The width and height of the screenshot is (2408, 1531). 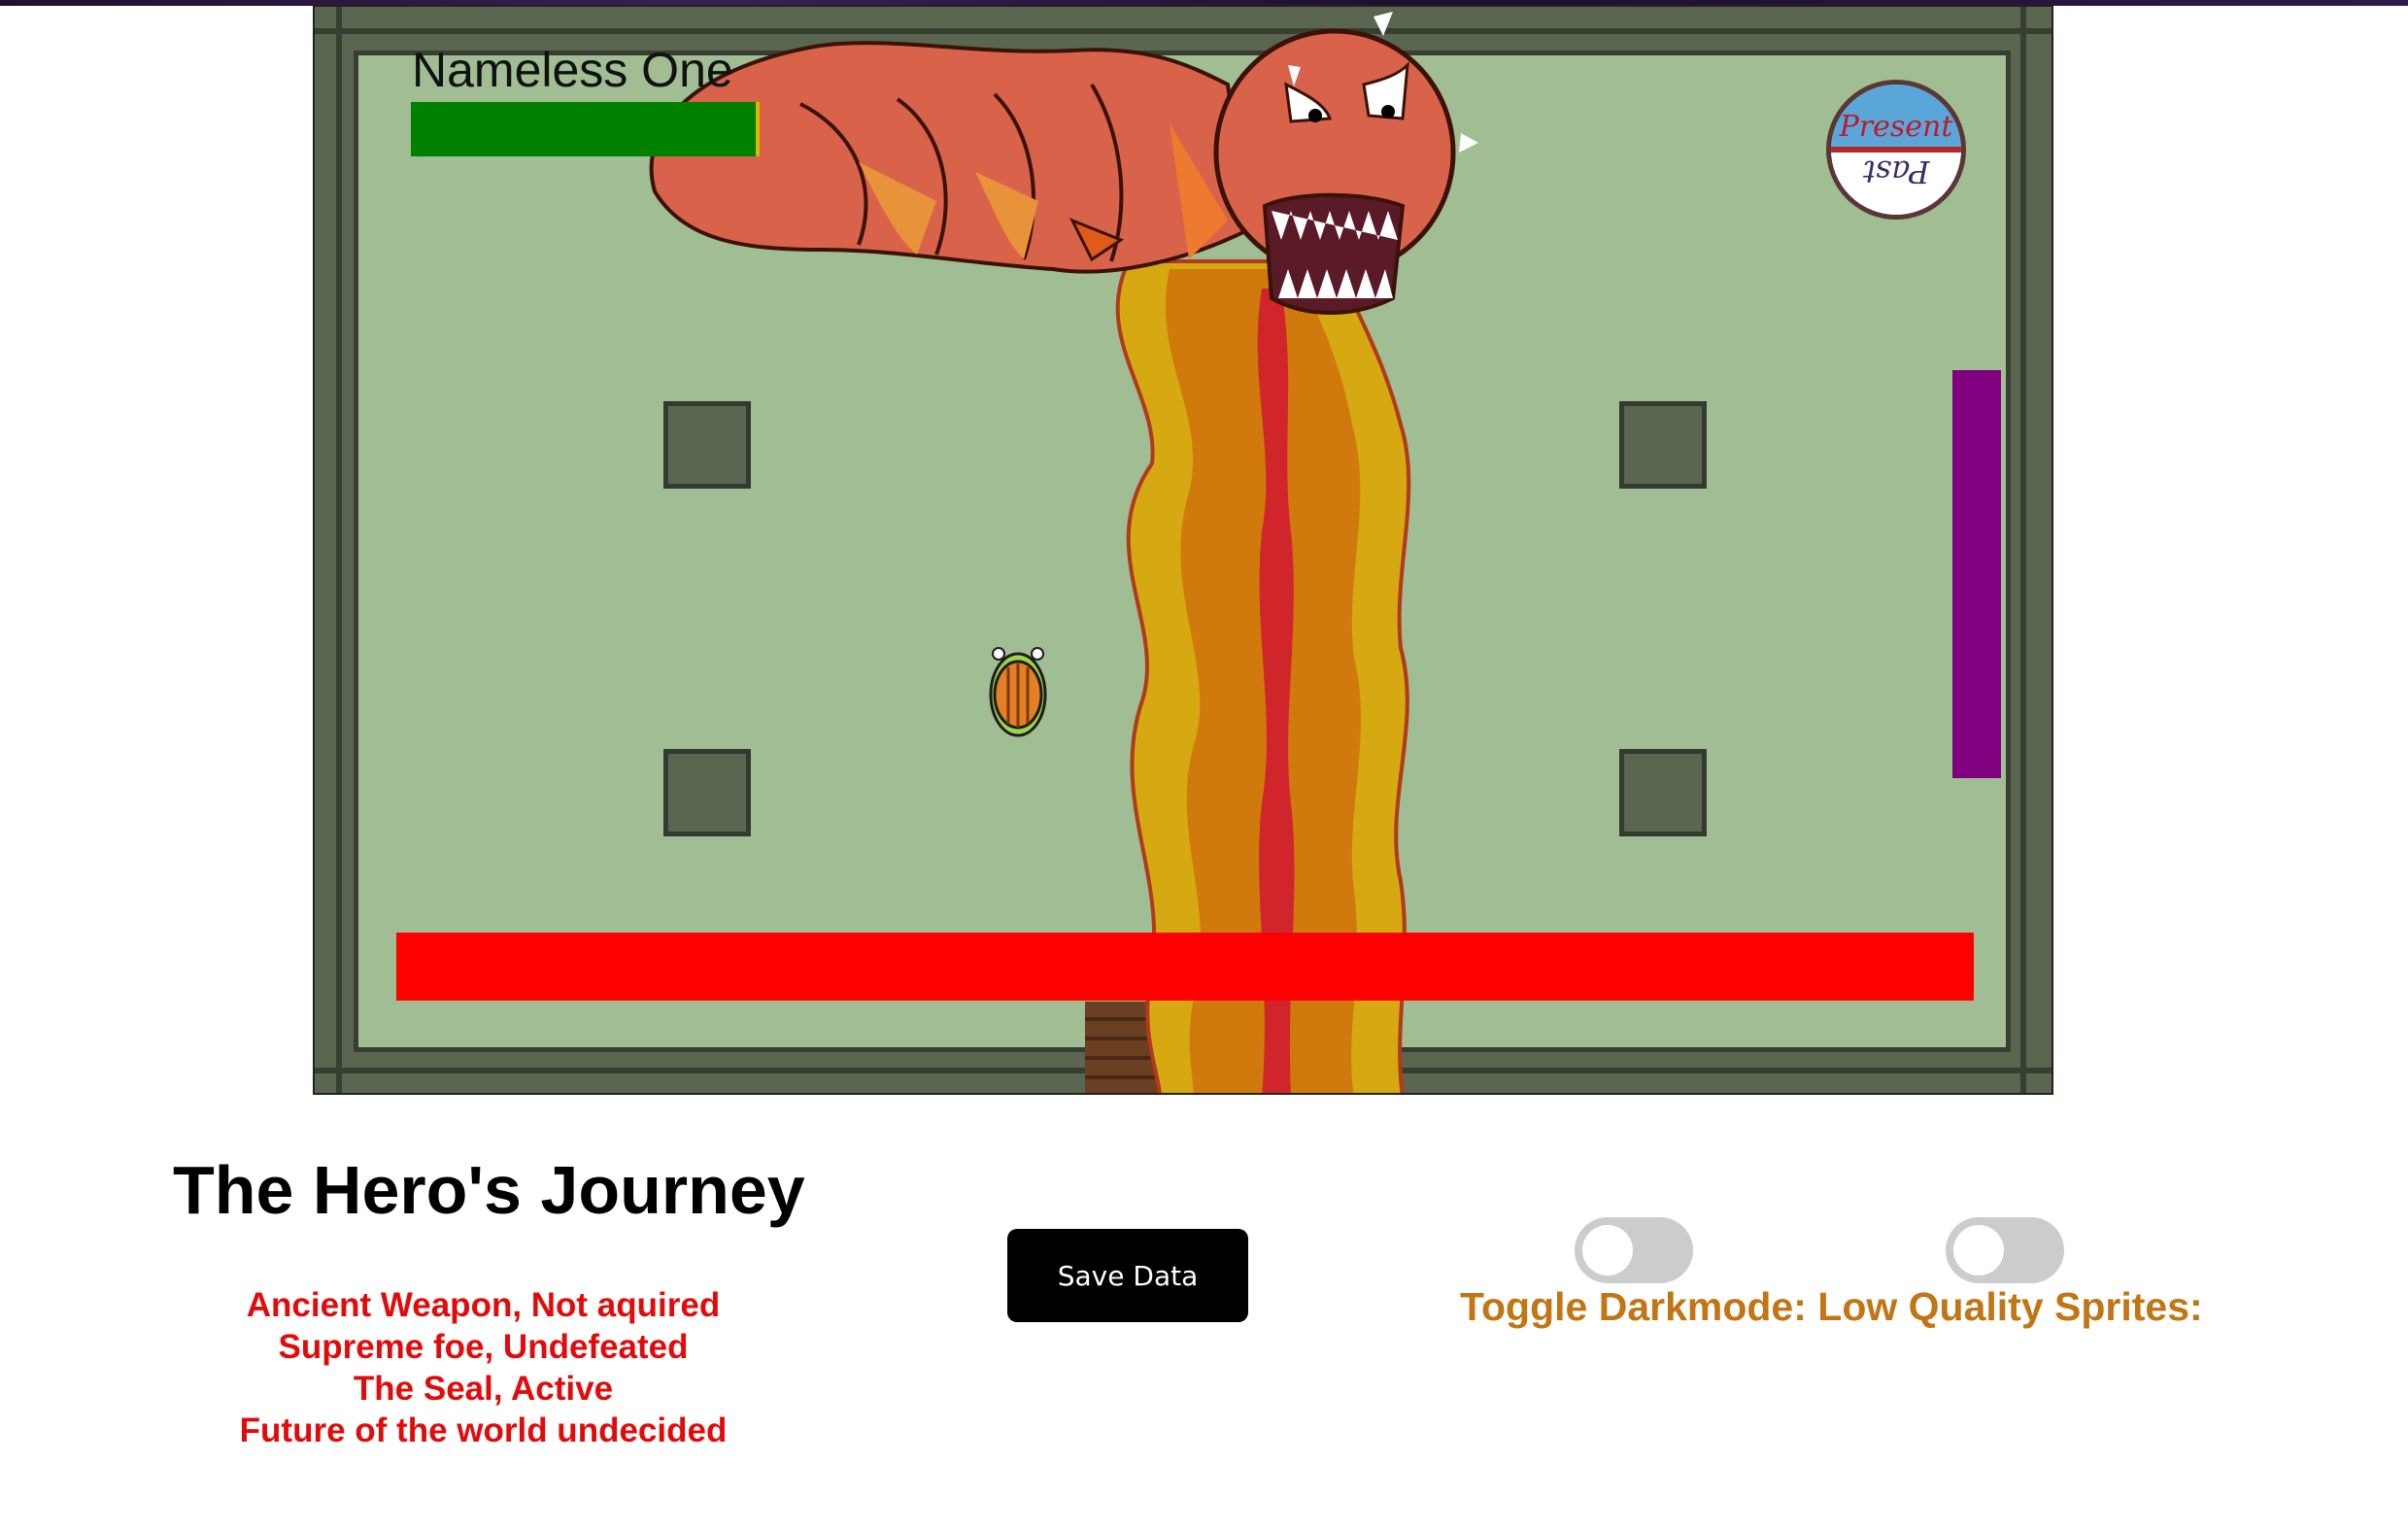 What do you see at coordinates (483, 1430) in the screenshot?
I see `status-line: Future of the world undecided` at bounding box center [483, 1430].